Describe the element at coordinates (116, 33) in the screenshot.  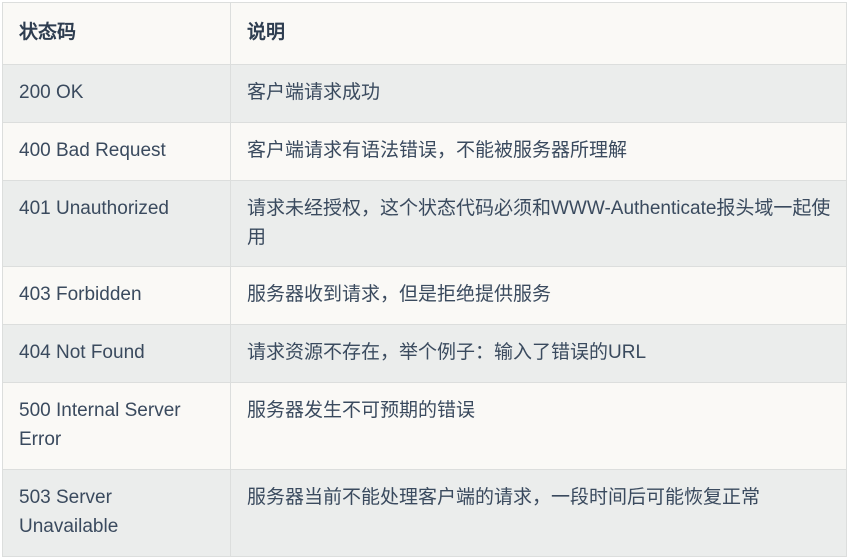
I see `column-header-status-code: 状态码` at that location.